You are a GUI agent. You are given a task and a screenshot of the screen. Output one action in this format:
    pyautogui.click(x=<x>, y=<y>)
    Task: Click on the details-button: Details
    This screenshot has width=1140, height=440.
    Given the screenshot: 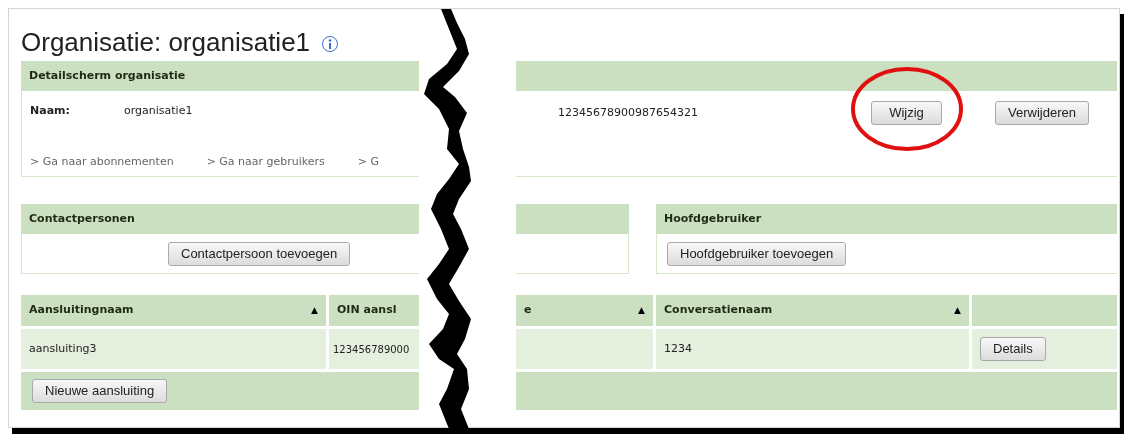 What is the action you would take?
    pyautogui.click(x=1013, y=349)
    